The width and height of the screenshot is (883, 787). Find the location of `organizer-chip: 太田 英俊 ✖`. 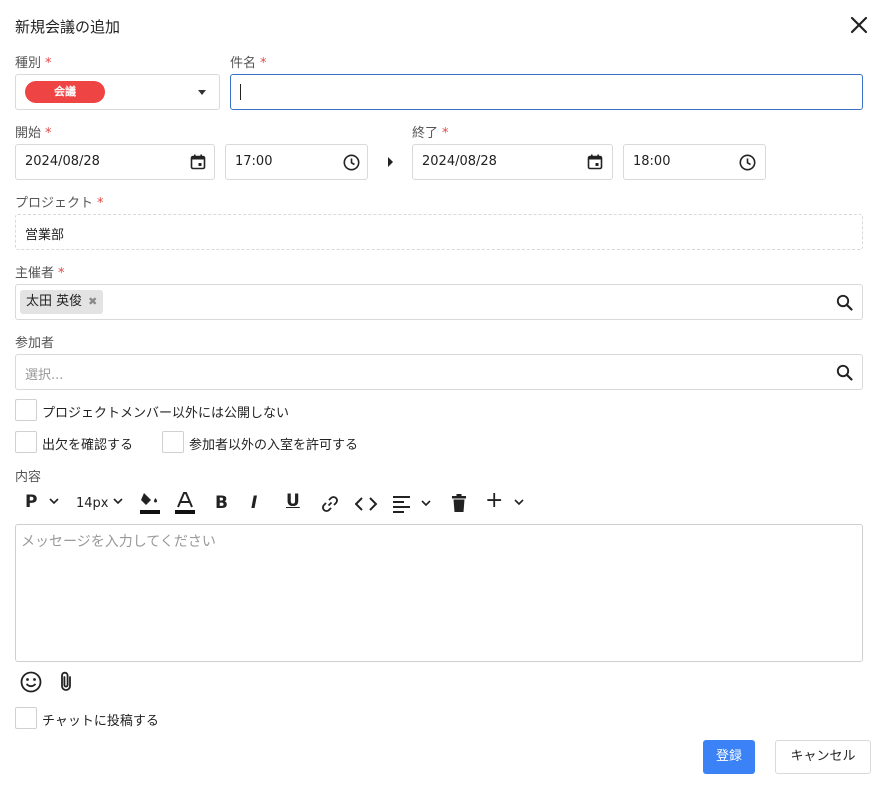

organizer-chip: 太田 英俊 ✖ is located at coordinates (62, 302).